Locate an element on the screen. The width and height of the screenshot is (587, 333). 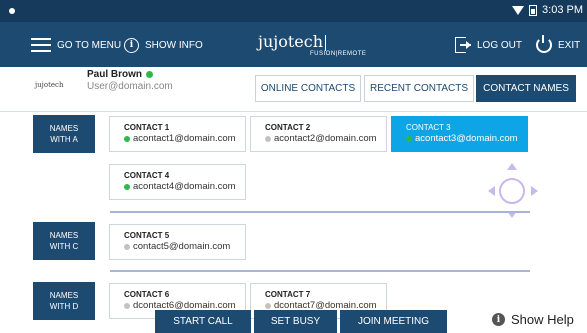
group-label-d: NAMES WITH D is located at coordinates (64, 301).